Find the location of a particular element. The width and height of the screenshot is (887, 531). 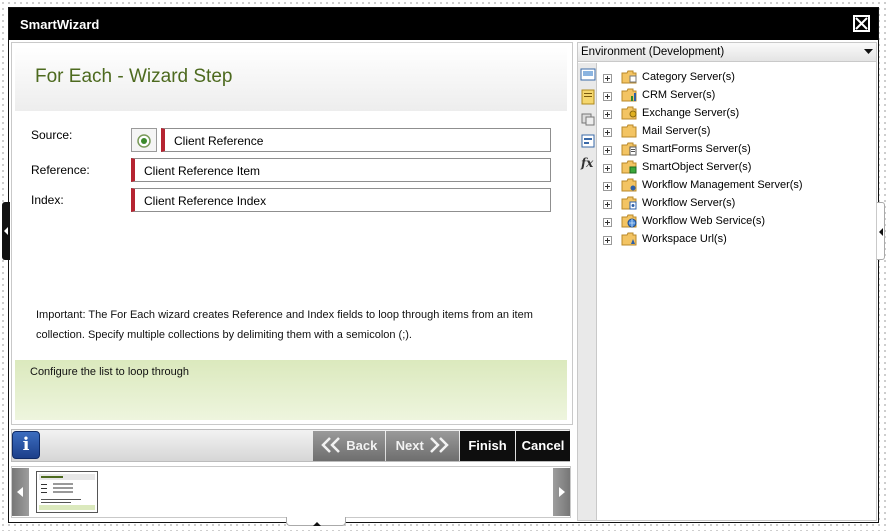

cancel-button: Cancel is located at coordinates (543, 446).